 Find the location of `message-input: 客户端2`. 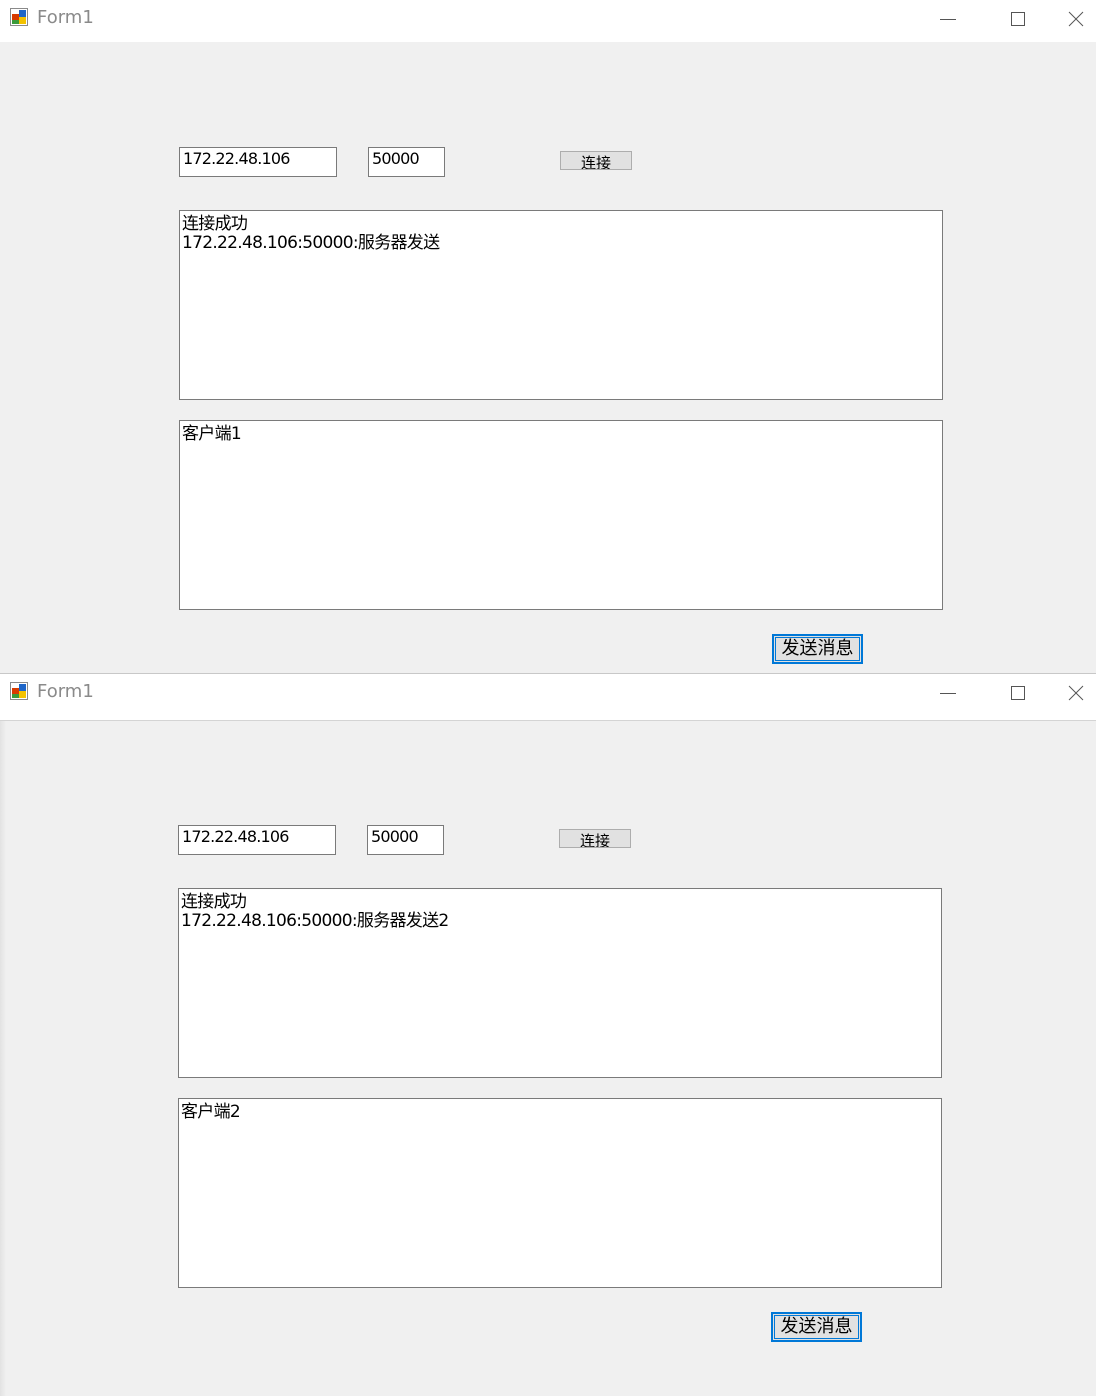

message-input: 客户端2 is located at coordinates (560, 1193).